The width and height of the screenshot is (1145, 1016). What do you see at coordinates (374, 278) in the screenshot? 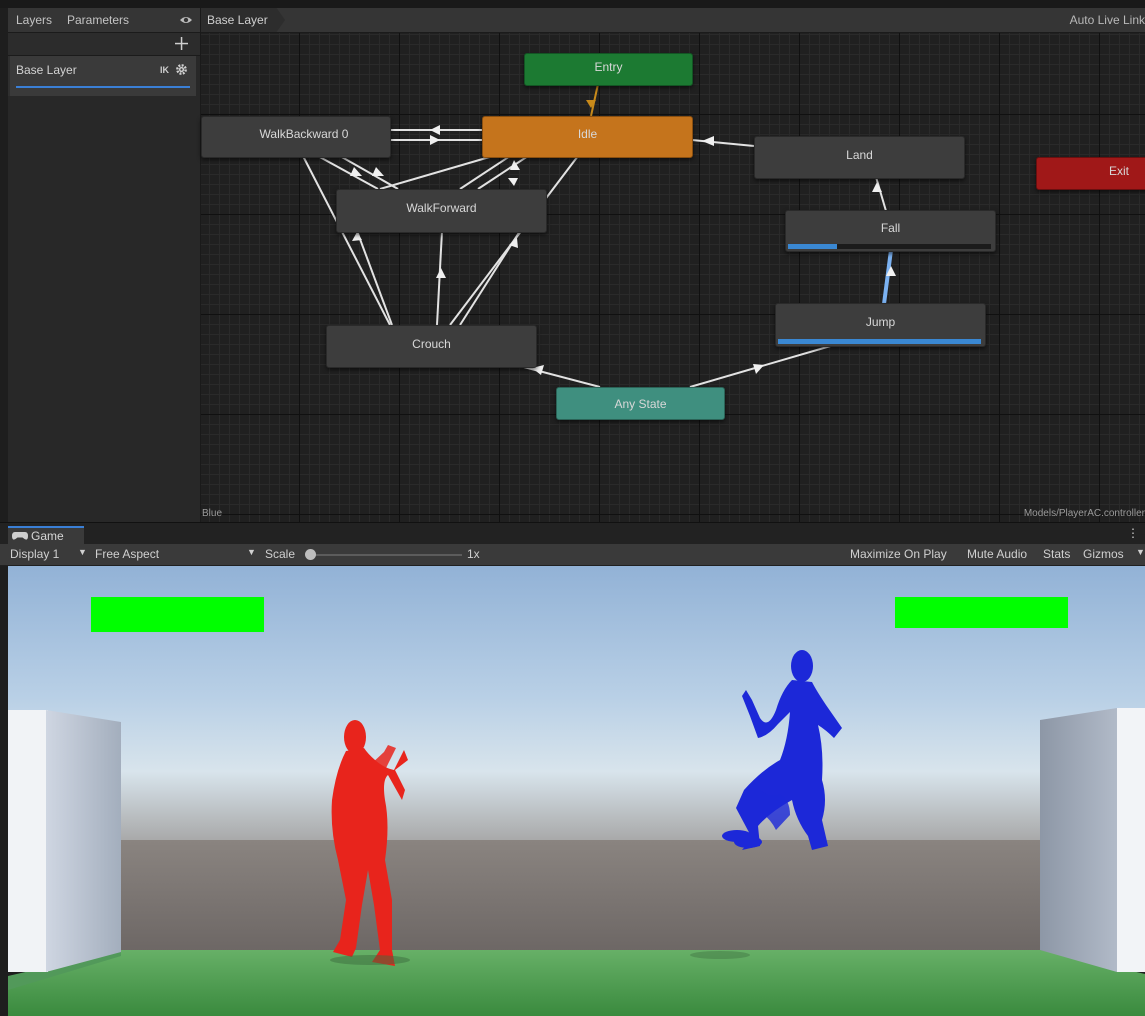
I see `transition-crouch-walkforward-a` at bounding box center [374, 278].